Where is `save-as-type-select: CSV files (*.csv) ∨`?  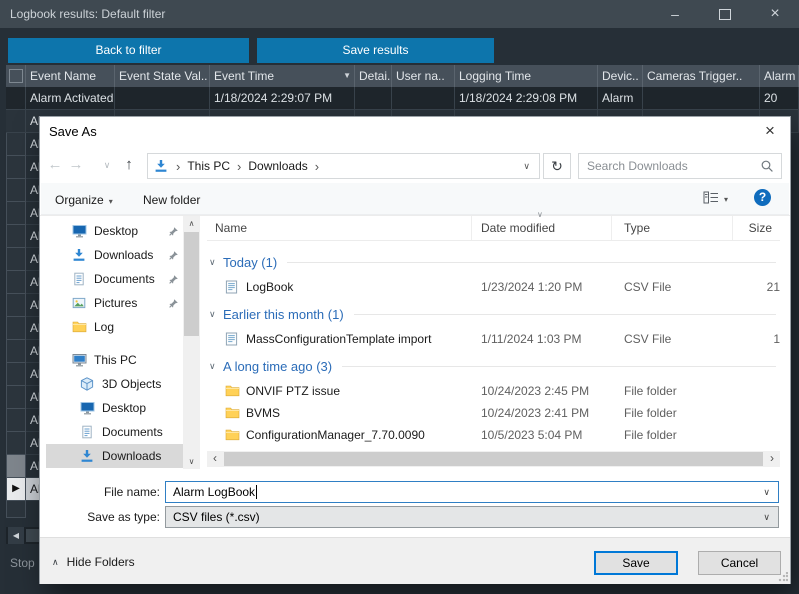
save-as-type-select: CSV files (*.csv) ∨ is located at coordinates (472, 517).